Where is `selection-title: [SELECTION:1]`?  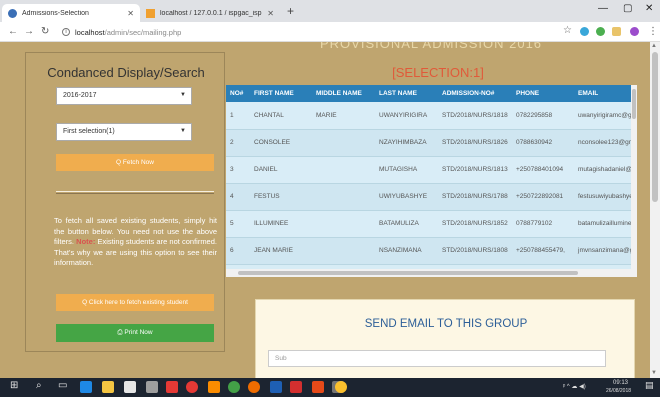
selection-title: [SELECTION:1] is located at coordinates (438, 72).